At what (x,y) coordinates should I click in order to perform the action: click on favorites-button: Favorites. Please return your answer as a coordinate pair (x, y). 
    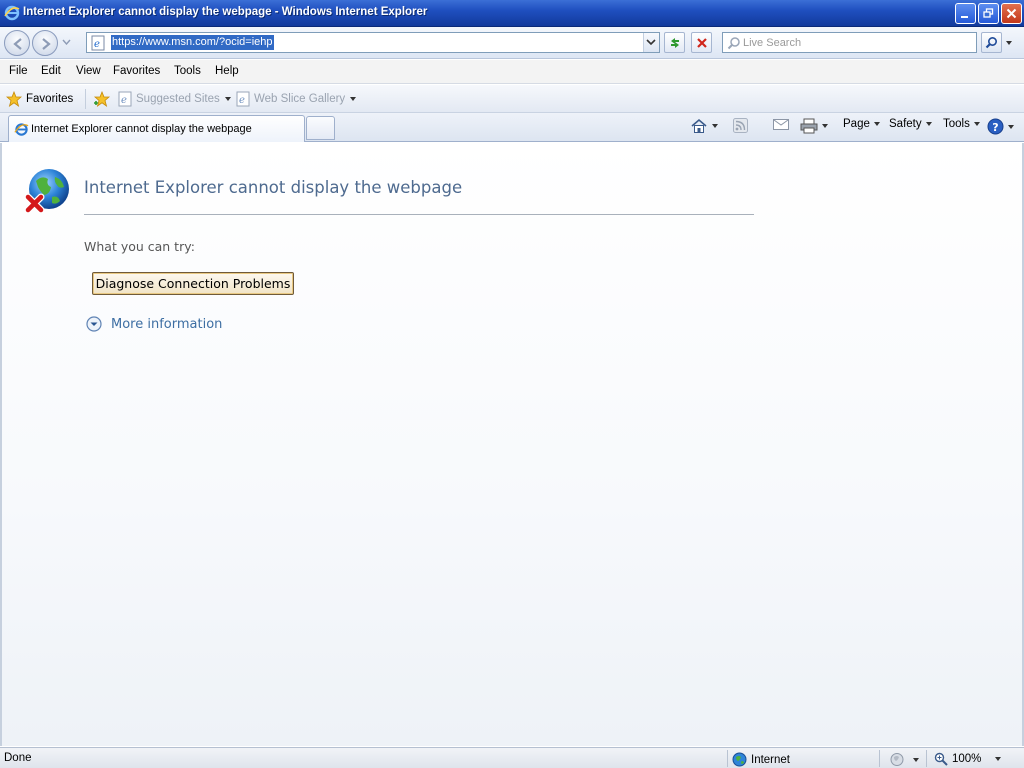
    Looking at the image, I should click on (39, 99).